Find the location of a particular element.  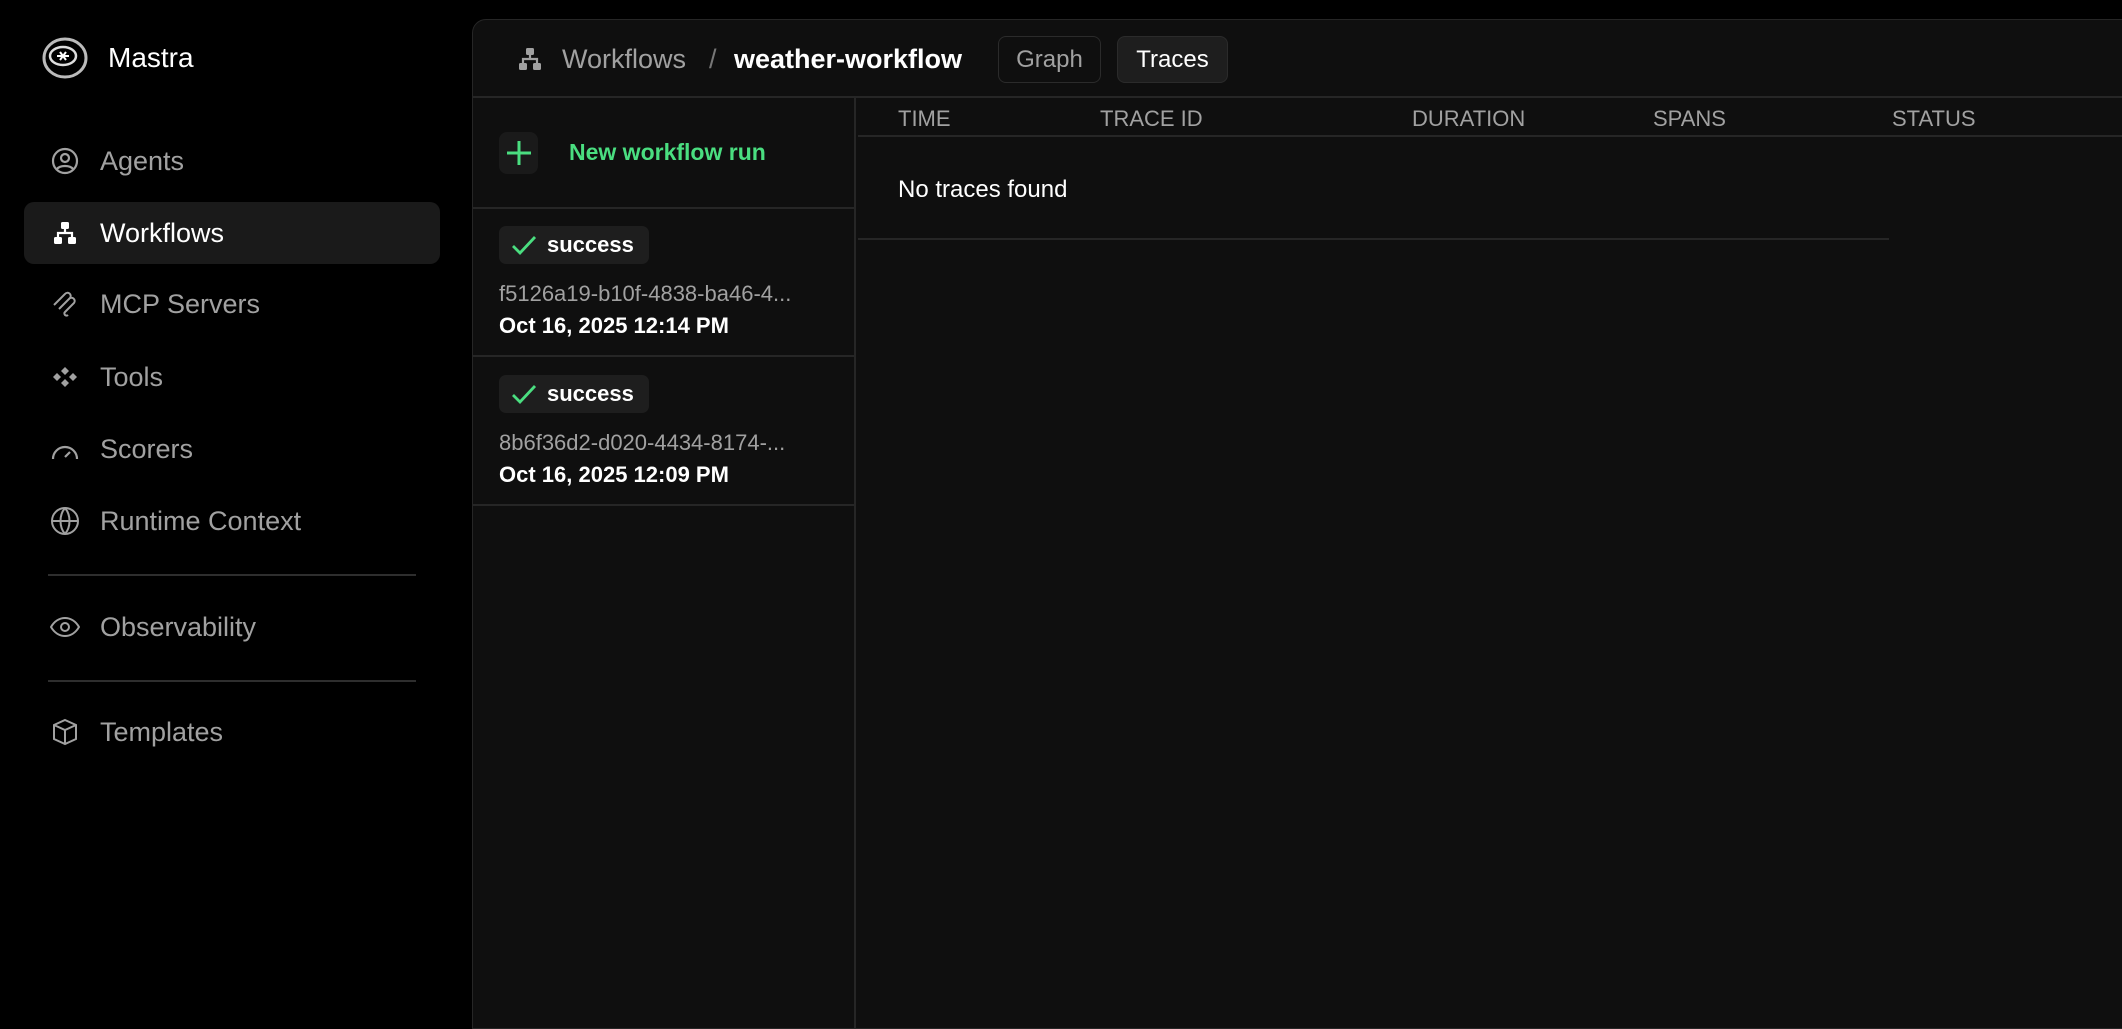

column-header-time: TIME is located at coordinates (924, 118).